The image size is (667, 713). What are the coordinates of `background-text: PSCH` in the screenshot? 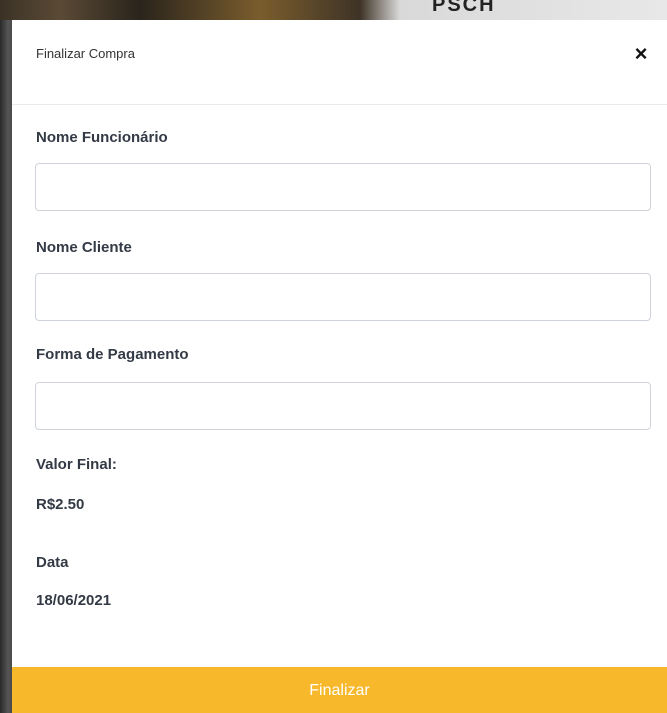 It's located at (464, 8).